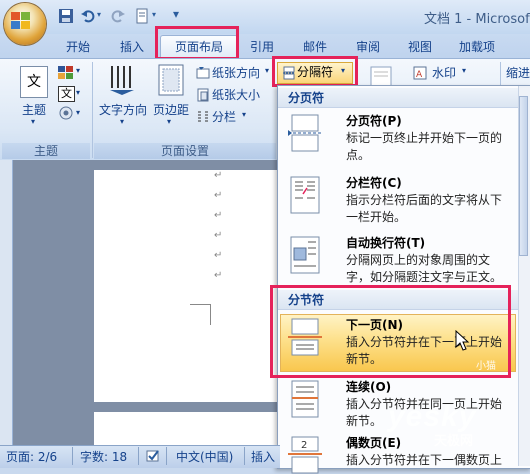 This screenshot has width=530, height=474. Describe the element at coordinates (171, 80) in the screenshot. I see `margins-icon` at that location.